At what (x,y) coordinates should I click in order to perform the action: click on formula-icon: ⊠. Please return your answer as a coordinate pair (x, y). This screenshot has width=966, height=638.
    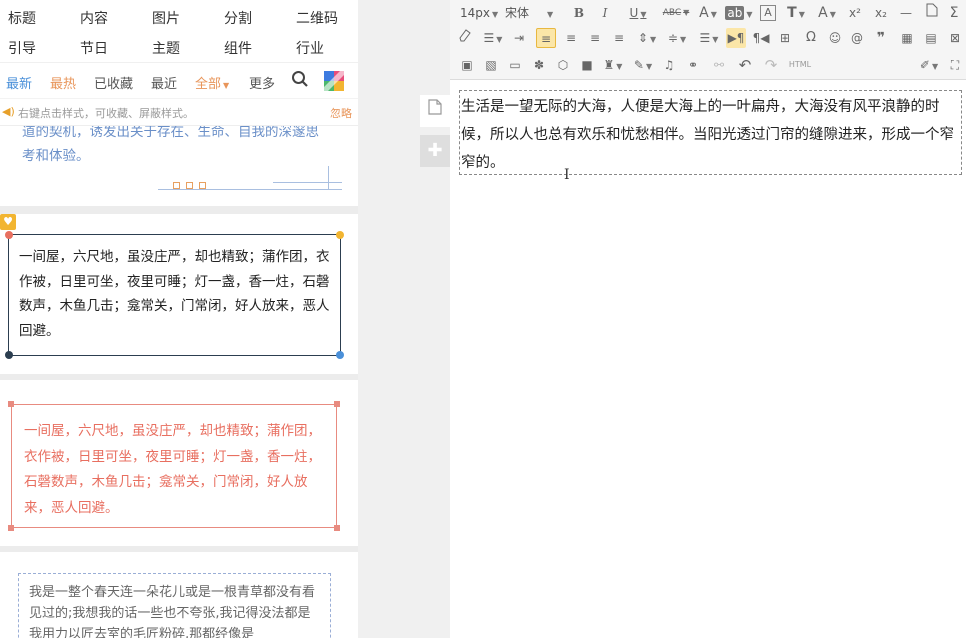
    Looking at the image, I should click on (955, 38).